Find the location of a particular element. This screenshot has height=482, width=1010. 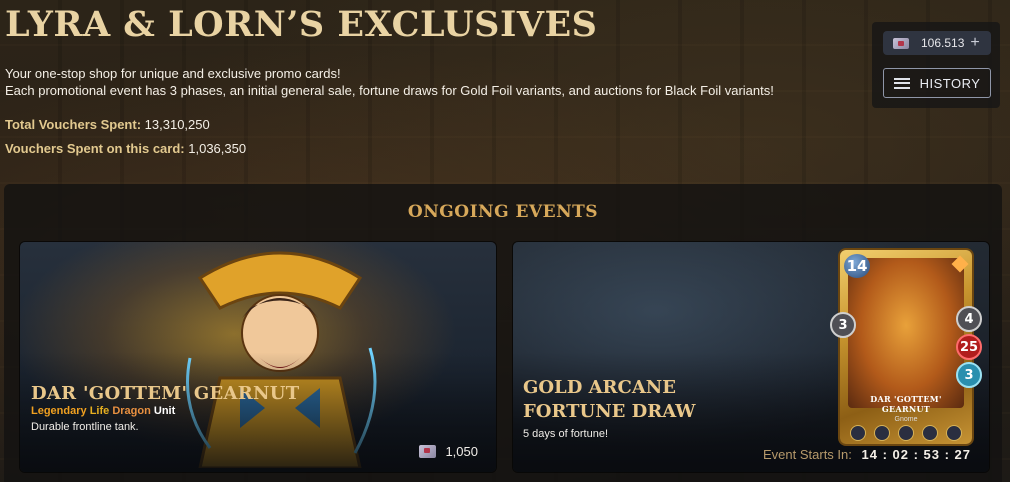

promo-card-preview: 14 3 4 25 3 DAR 'GOTTEM' GEARNUT Gnome is located at coordinates (906, 347).